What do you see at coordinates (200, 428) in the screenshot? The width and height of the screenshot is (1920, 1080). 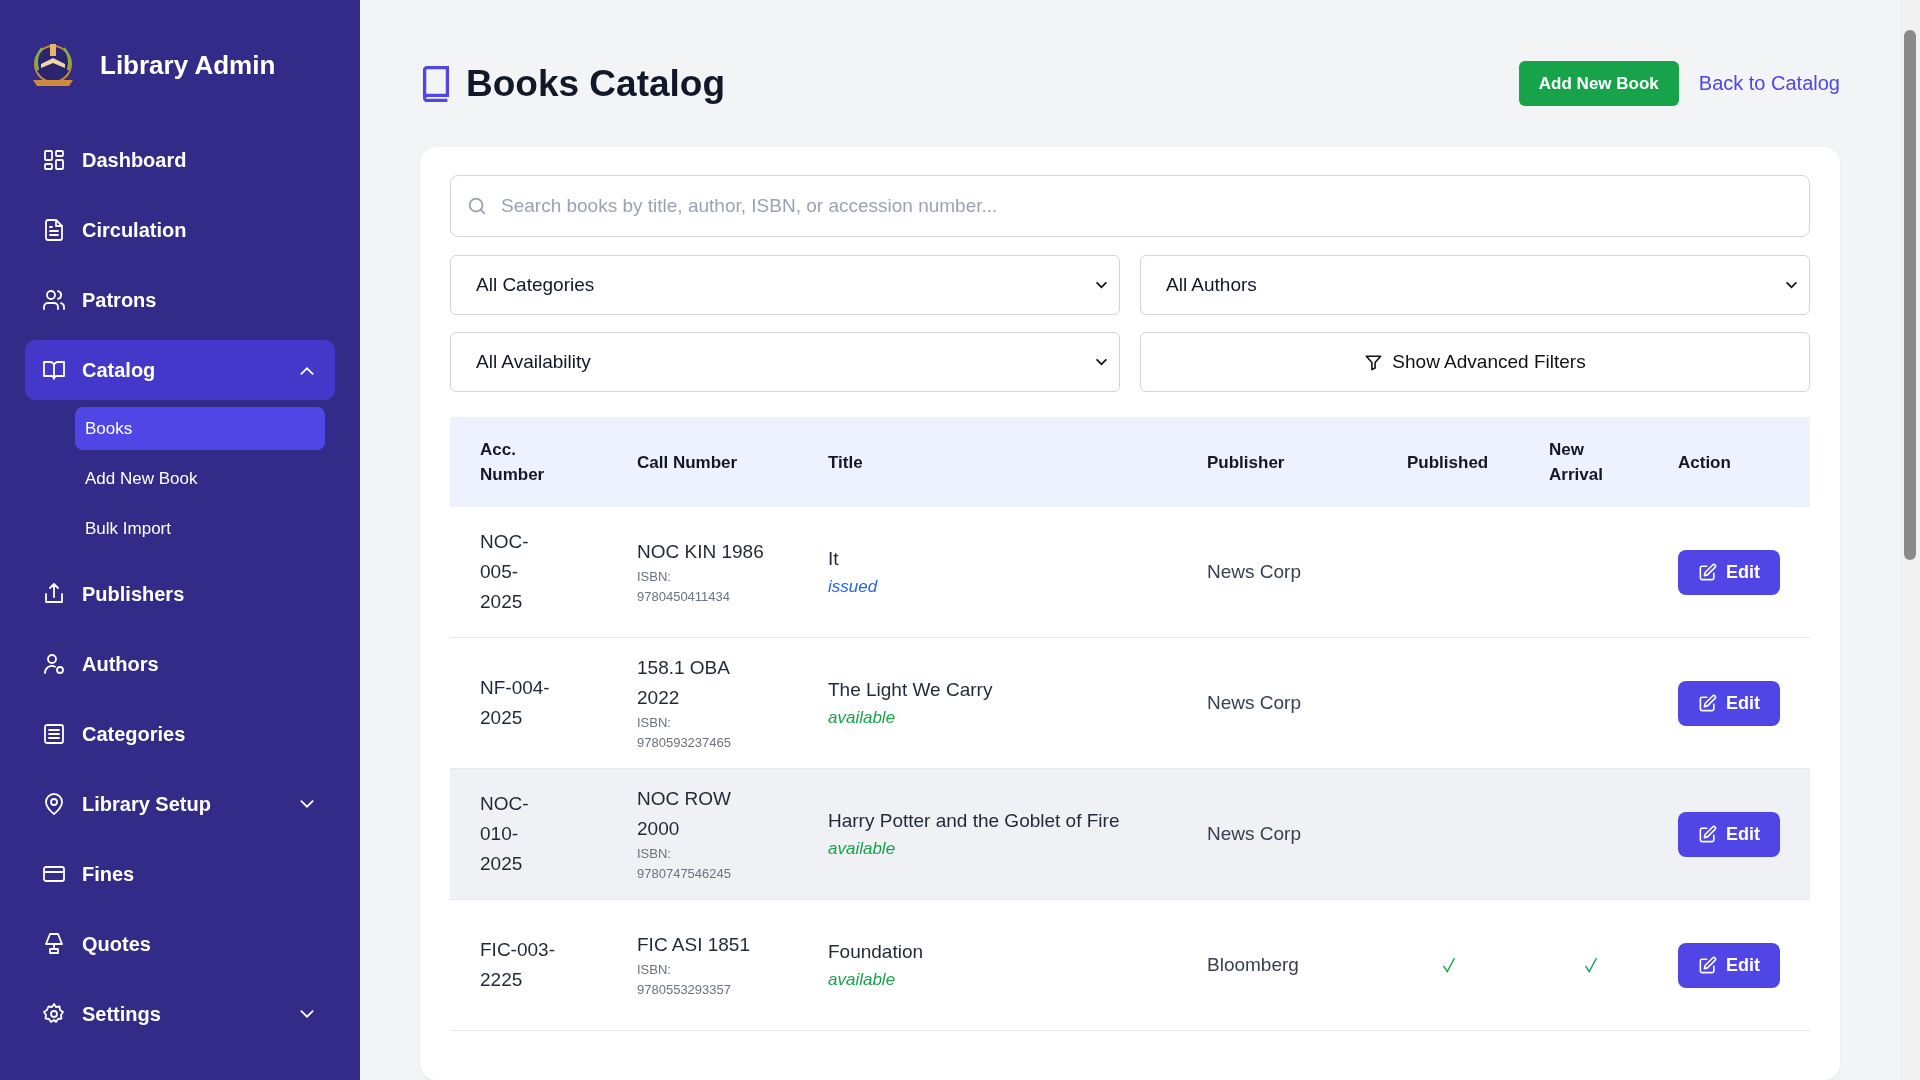 I see `nav-subitem: Books` at bounding box center [200, 428].